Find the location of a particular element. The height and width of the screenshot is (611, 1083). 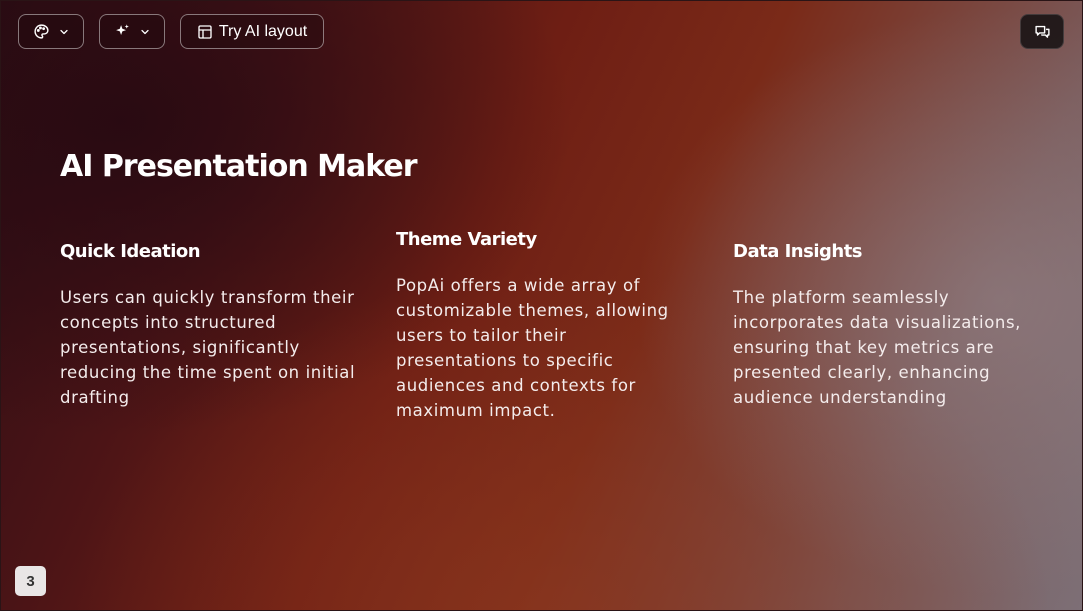

page-number-badge: 3 is located at coordinates (30, 581).